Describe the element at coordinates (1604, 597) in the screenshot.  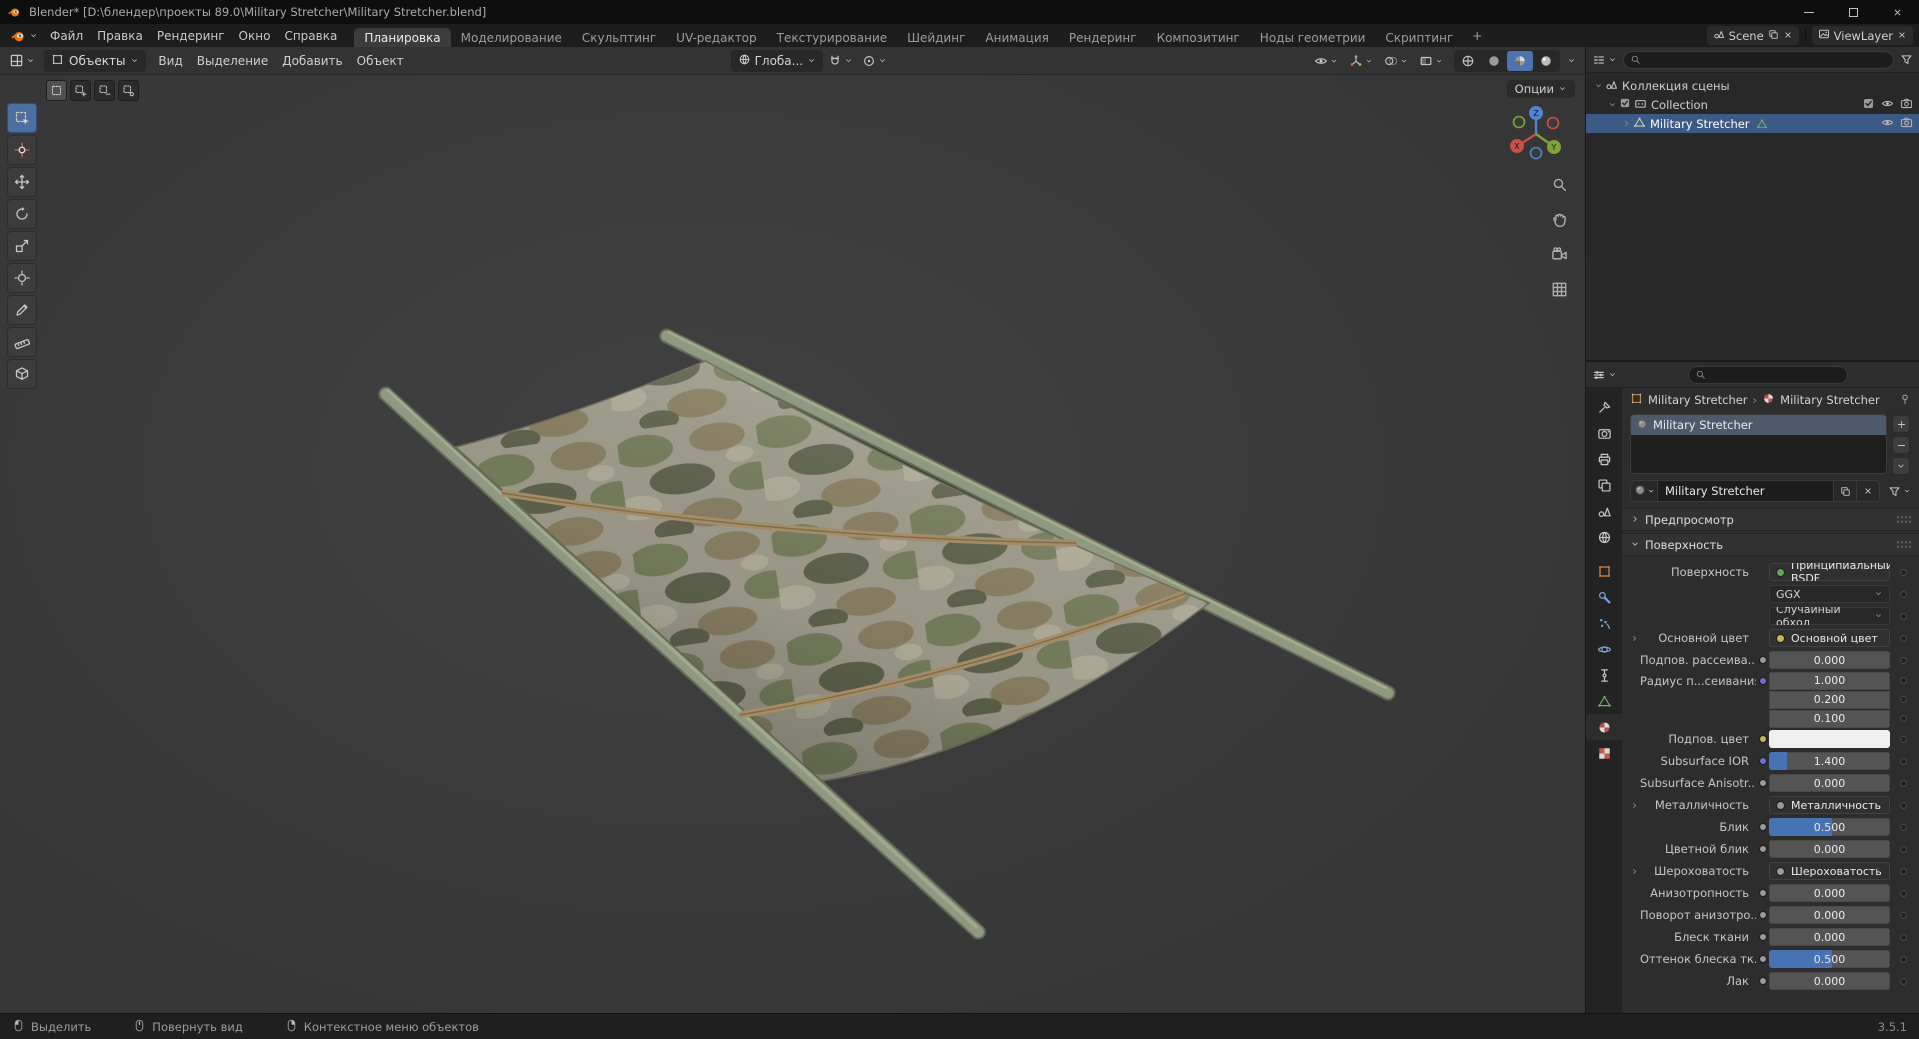
I see `properties-tab-modifiers` at that location.